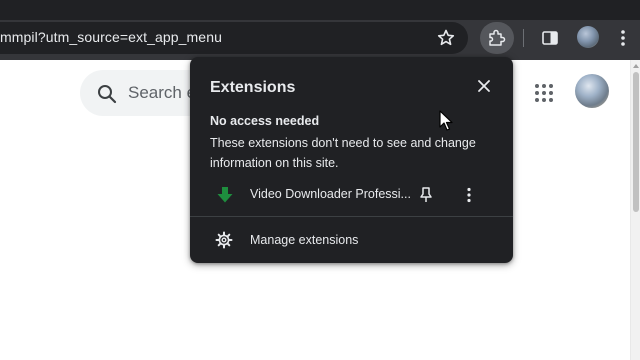 The image size is (640, 360). I want to click on bookmark-star-icon, so click(446, 38).